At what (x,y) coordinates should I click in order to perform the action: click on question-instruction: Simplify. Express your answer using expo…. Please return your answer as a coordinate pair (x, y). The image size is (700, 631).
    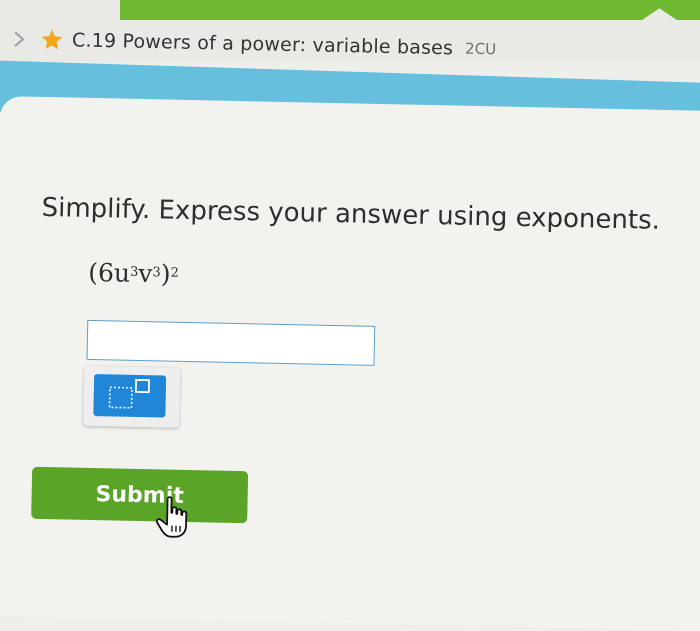
    Looking at the image, I should click on (350, 214).